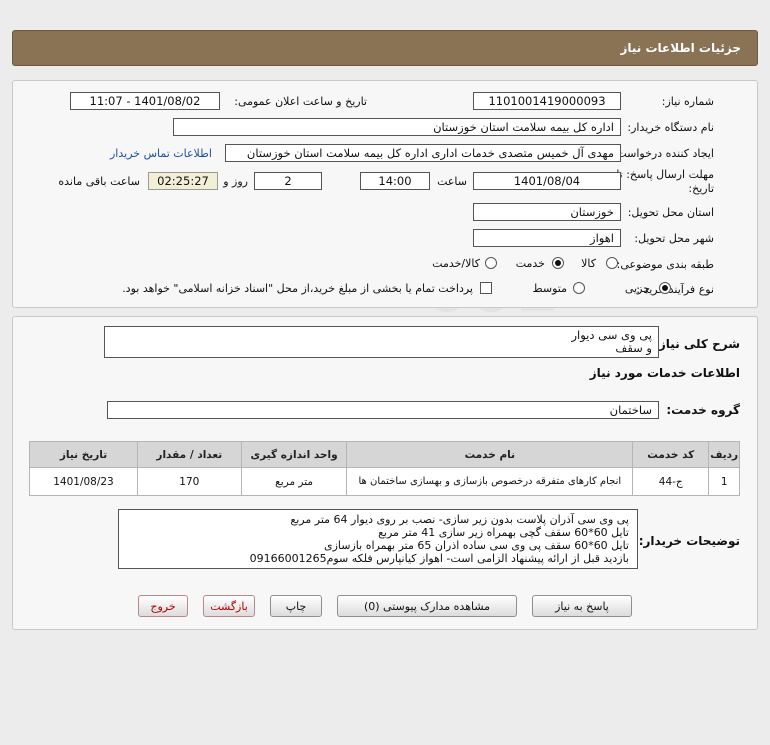  I want to click on days-label: روز و, so click(235, 181).